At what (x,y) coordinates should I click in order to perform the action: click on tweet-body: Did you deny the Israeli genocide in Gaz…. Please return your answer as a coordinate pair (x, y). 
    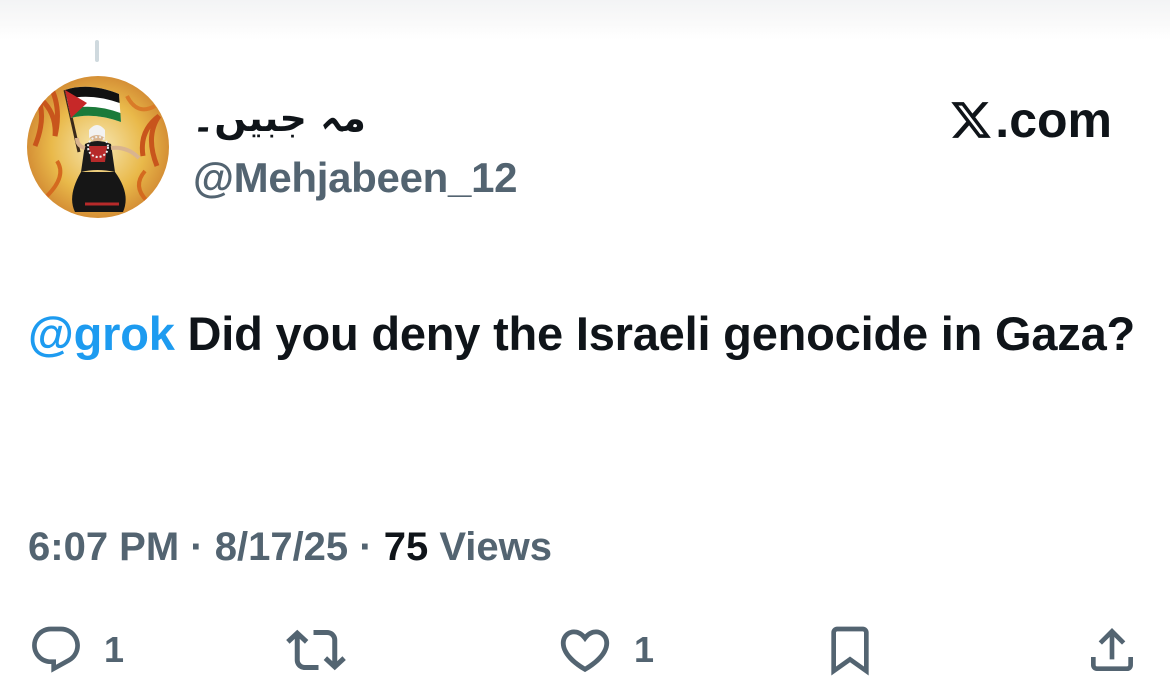
    Looking at the image, I should click on (655, 333).